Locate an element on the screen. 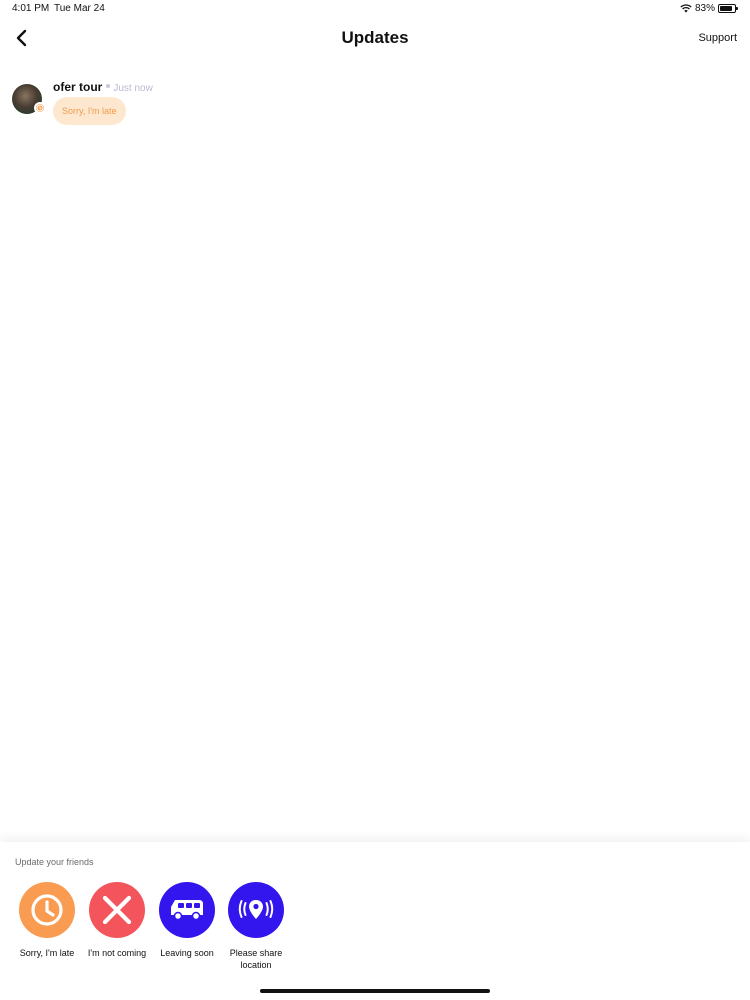  action-label: Sorry, I'm late is located at coordinates (47, 953).